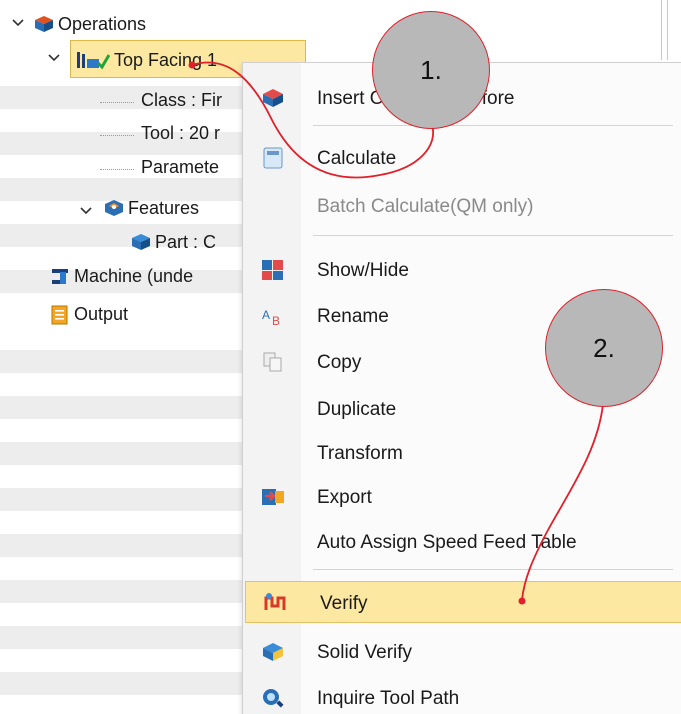  Describe the element at coordinates (365, 652) in the screenshot. I see `menu-item-label: Solid Verify` at that location.